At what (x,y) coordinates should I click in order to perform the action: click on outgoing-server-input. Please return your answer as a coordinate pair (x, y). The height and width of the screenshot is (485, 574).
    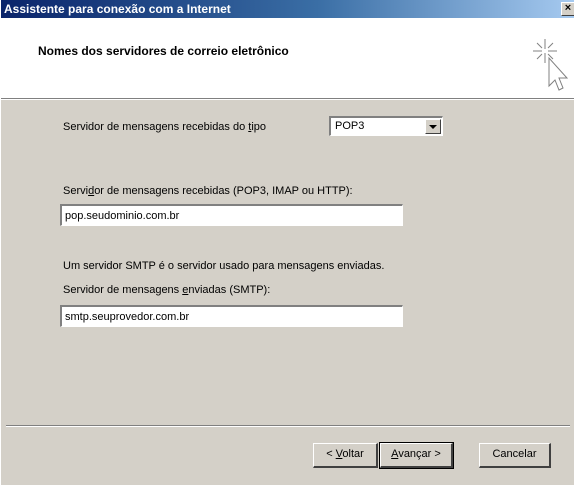
    Looking at the image, I should click on (231, 316).